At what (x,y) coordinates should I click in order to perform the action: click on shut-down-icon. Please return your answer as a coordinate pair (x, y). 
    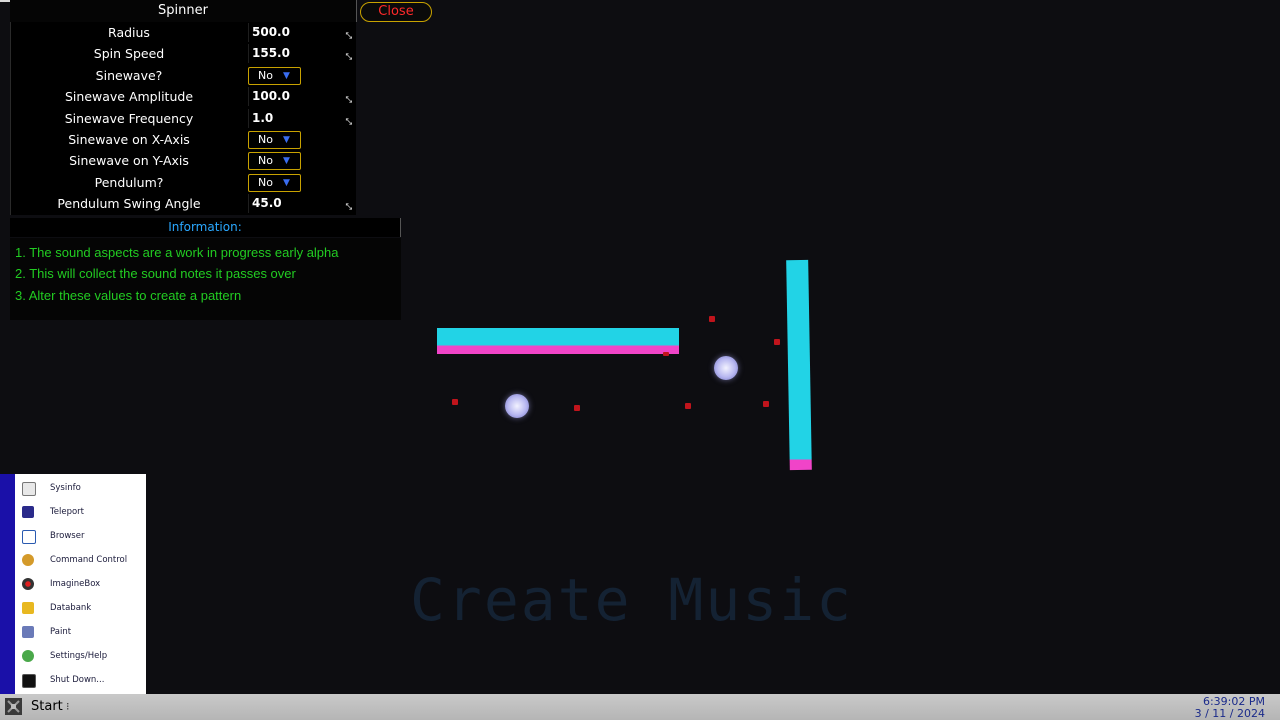
    Looking at the image, I should click on (29, 681).